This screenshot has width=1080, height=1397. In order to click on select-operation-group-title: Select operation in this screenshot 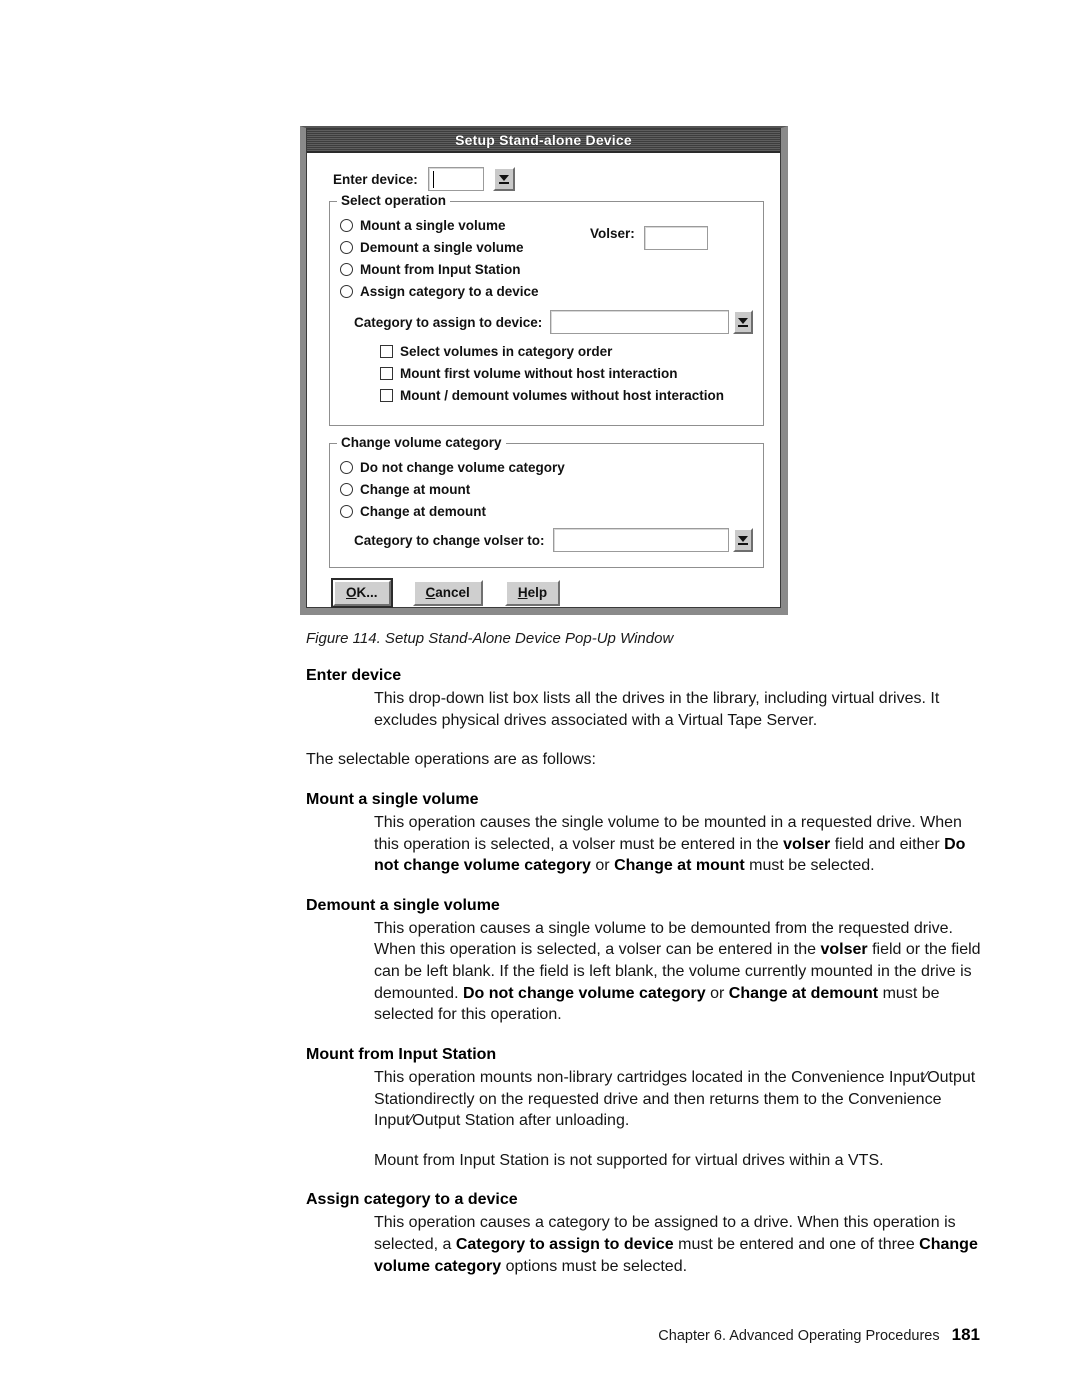, I will do `click(394, 200)`.